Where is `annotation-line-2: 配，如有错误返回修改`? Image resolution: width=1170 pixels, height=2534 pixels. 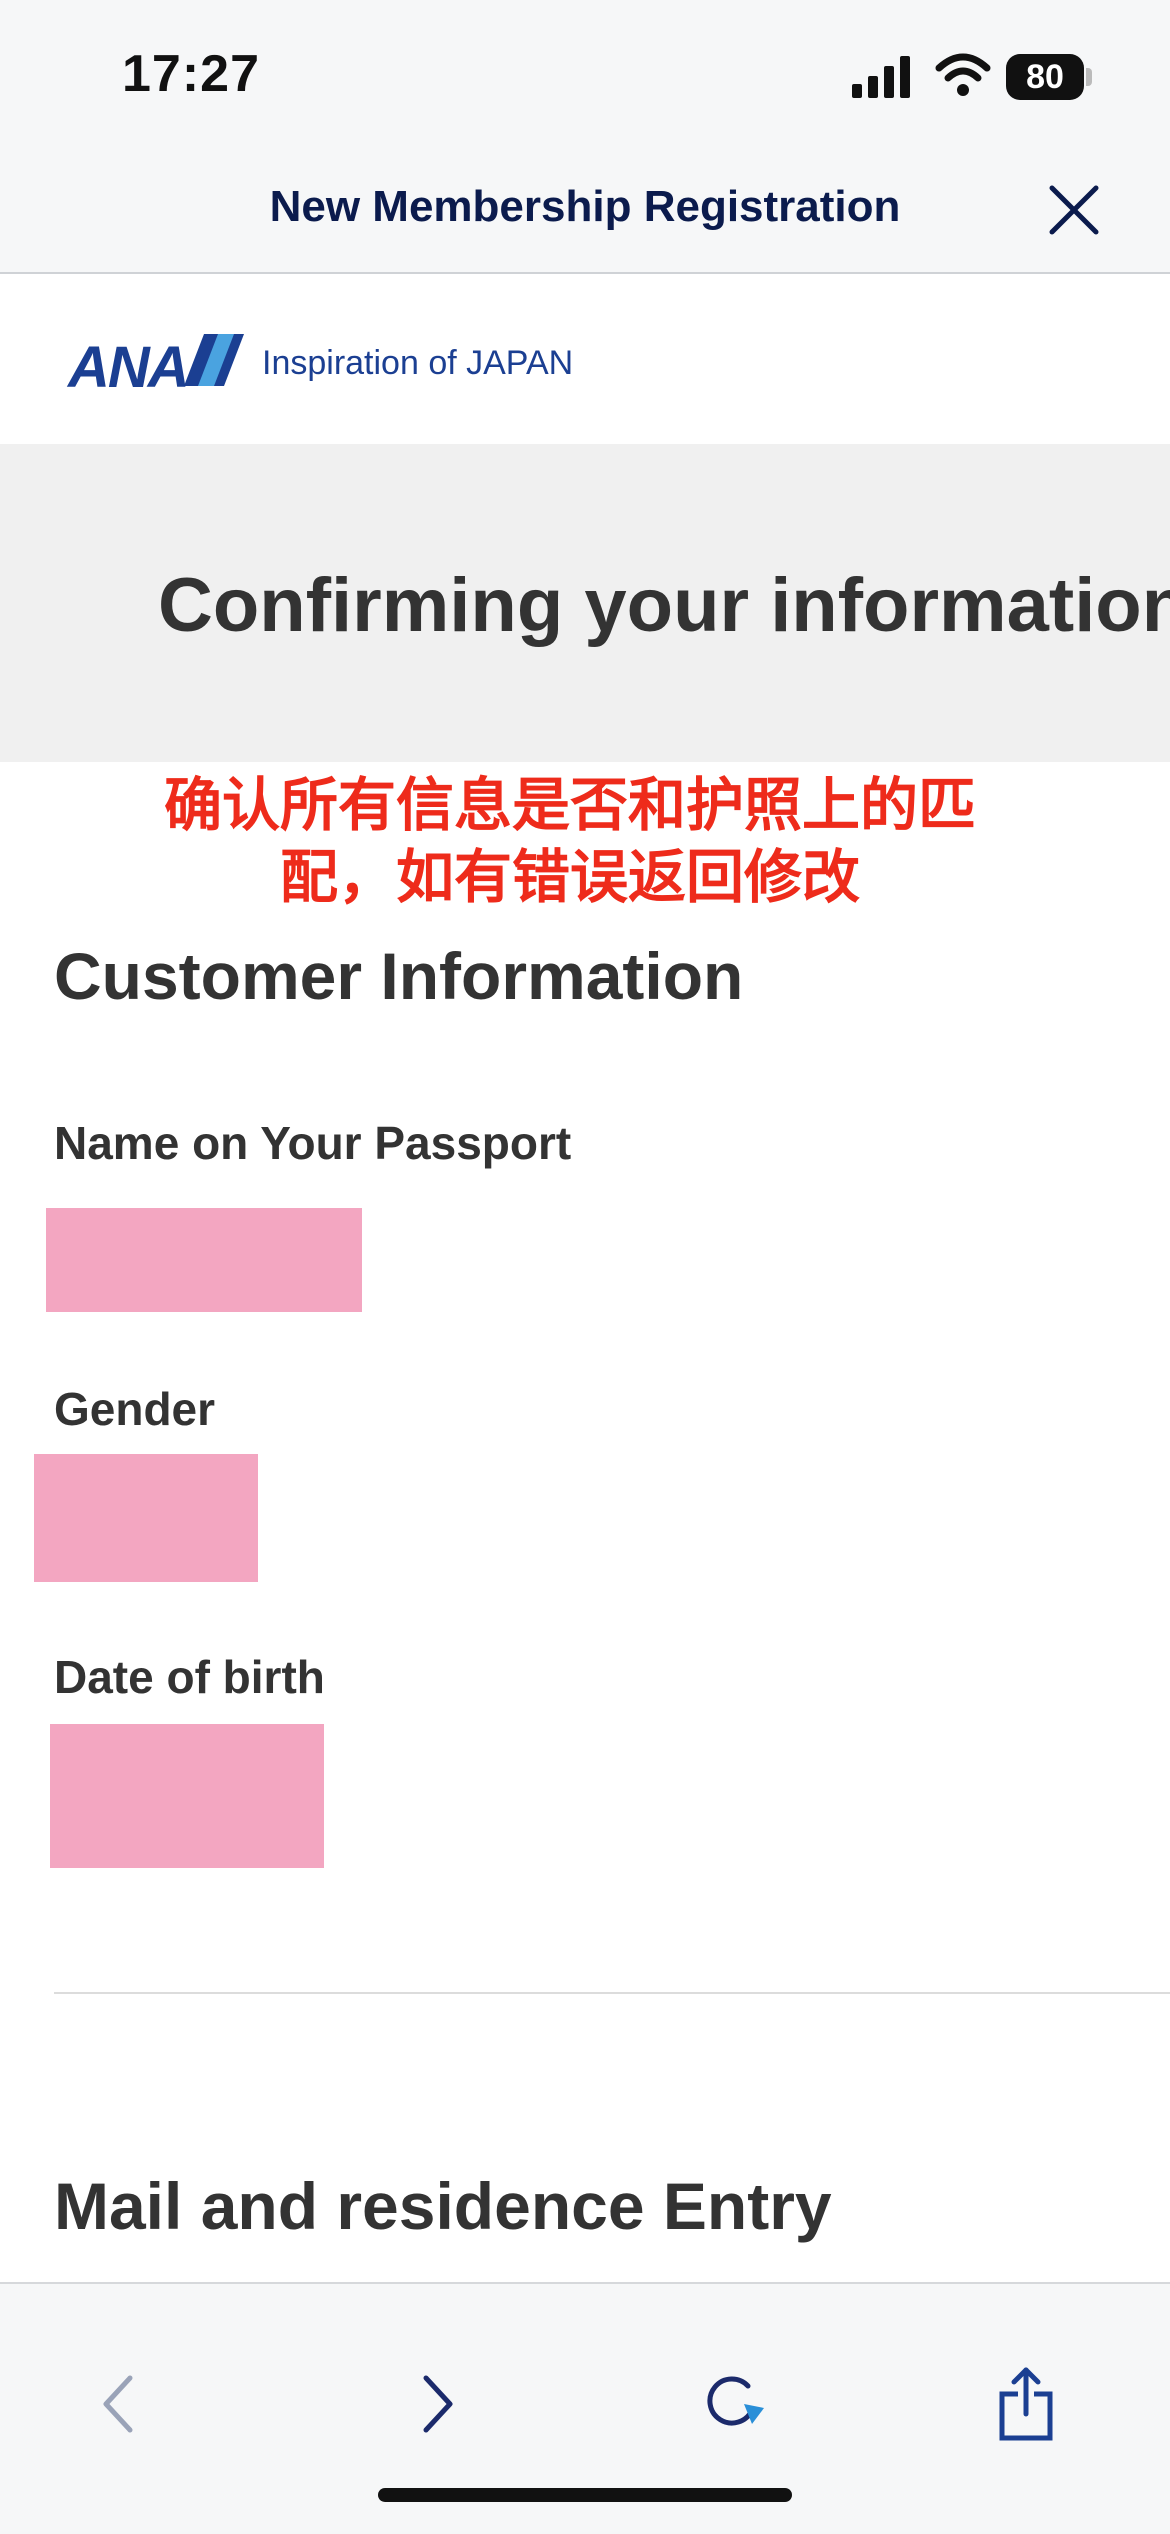 annotation-line-2: 配，如有错误返回修改 is located at coordinates (569, 877).